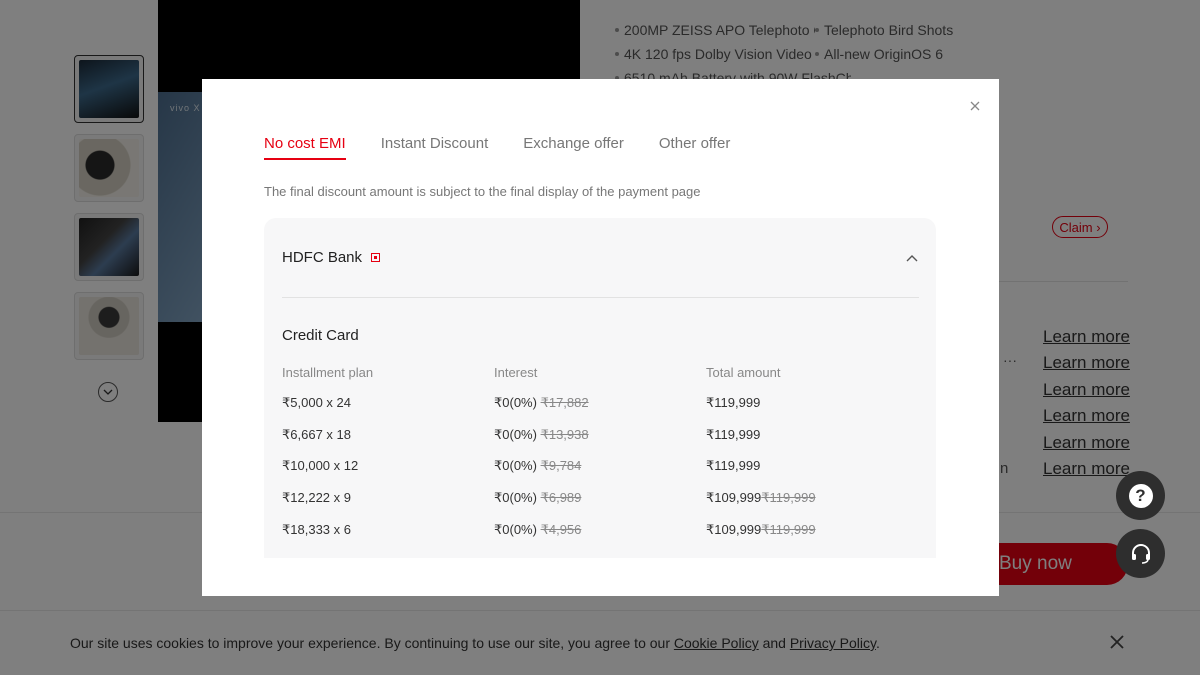 The height and width of the screenshot is (675, 1200). Describe the element at coordinates (600, 405) in the screenshot. I see `table-row: ₹5,000 x 24 ₹0(0%) ₹17,882 ₹119,999` at that location.